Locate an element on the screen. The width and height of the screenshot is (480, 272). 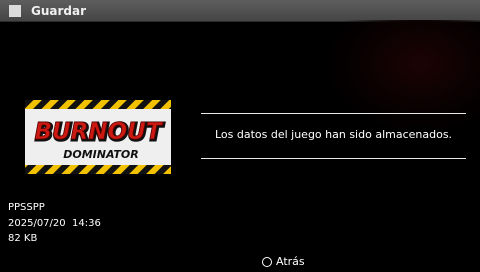
logo-burnout-text: BURNOUT is located at coordinates (98, 132).